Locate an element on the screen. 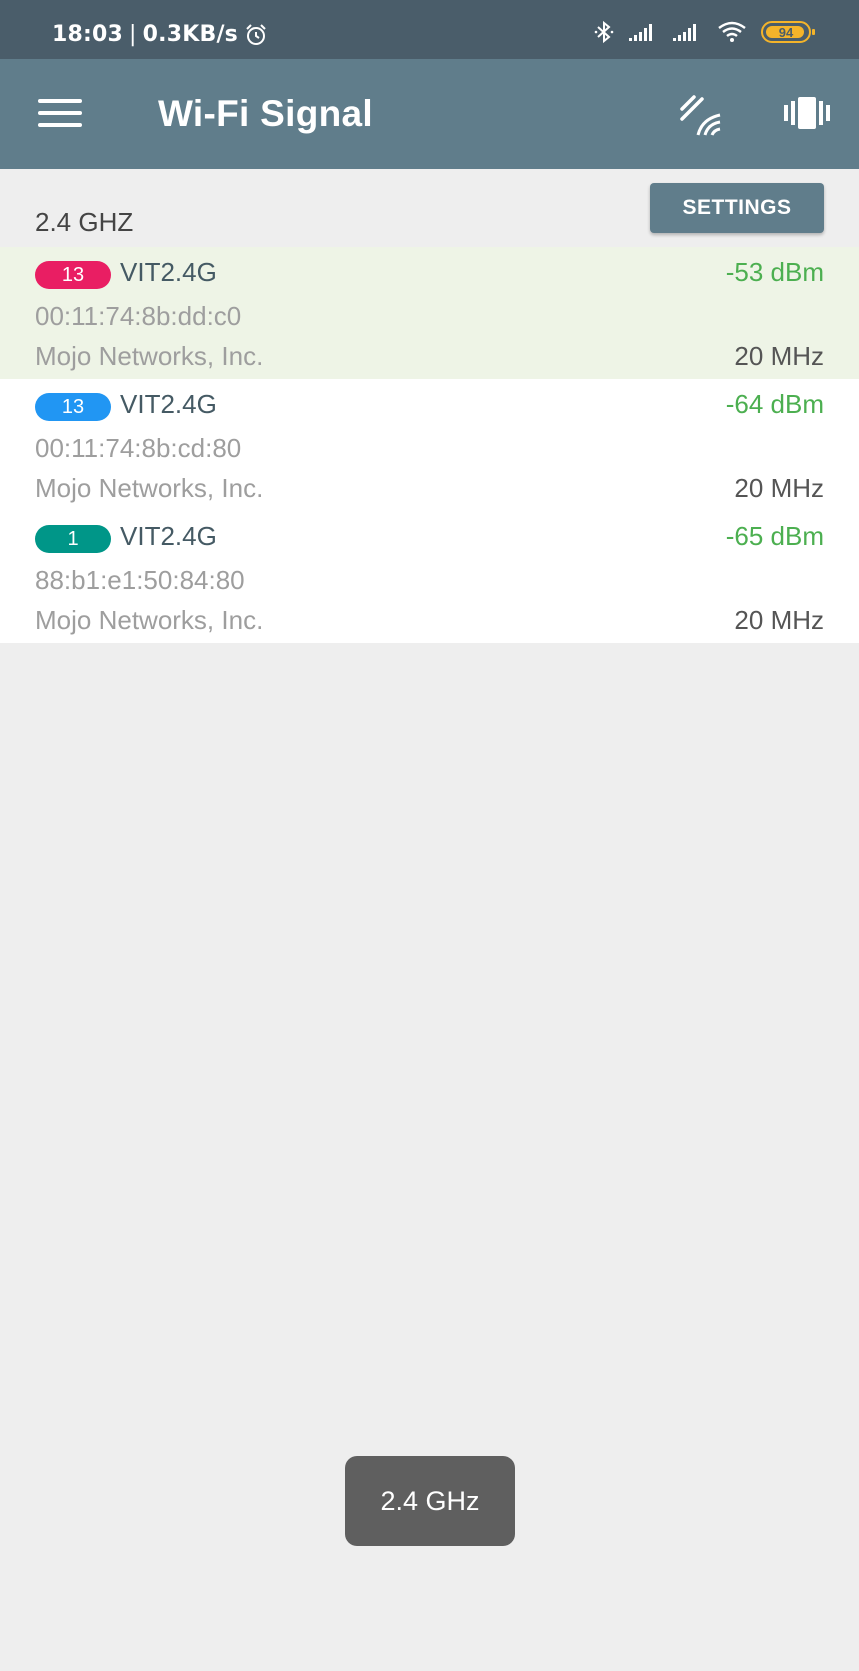 The height and width of the screenshot is (1671, 859). app-title: Wi-Fi Signal is located at coordinates (265, 113).